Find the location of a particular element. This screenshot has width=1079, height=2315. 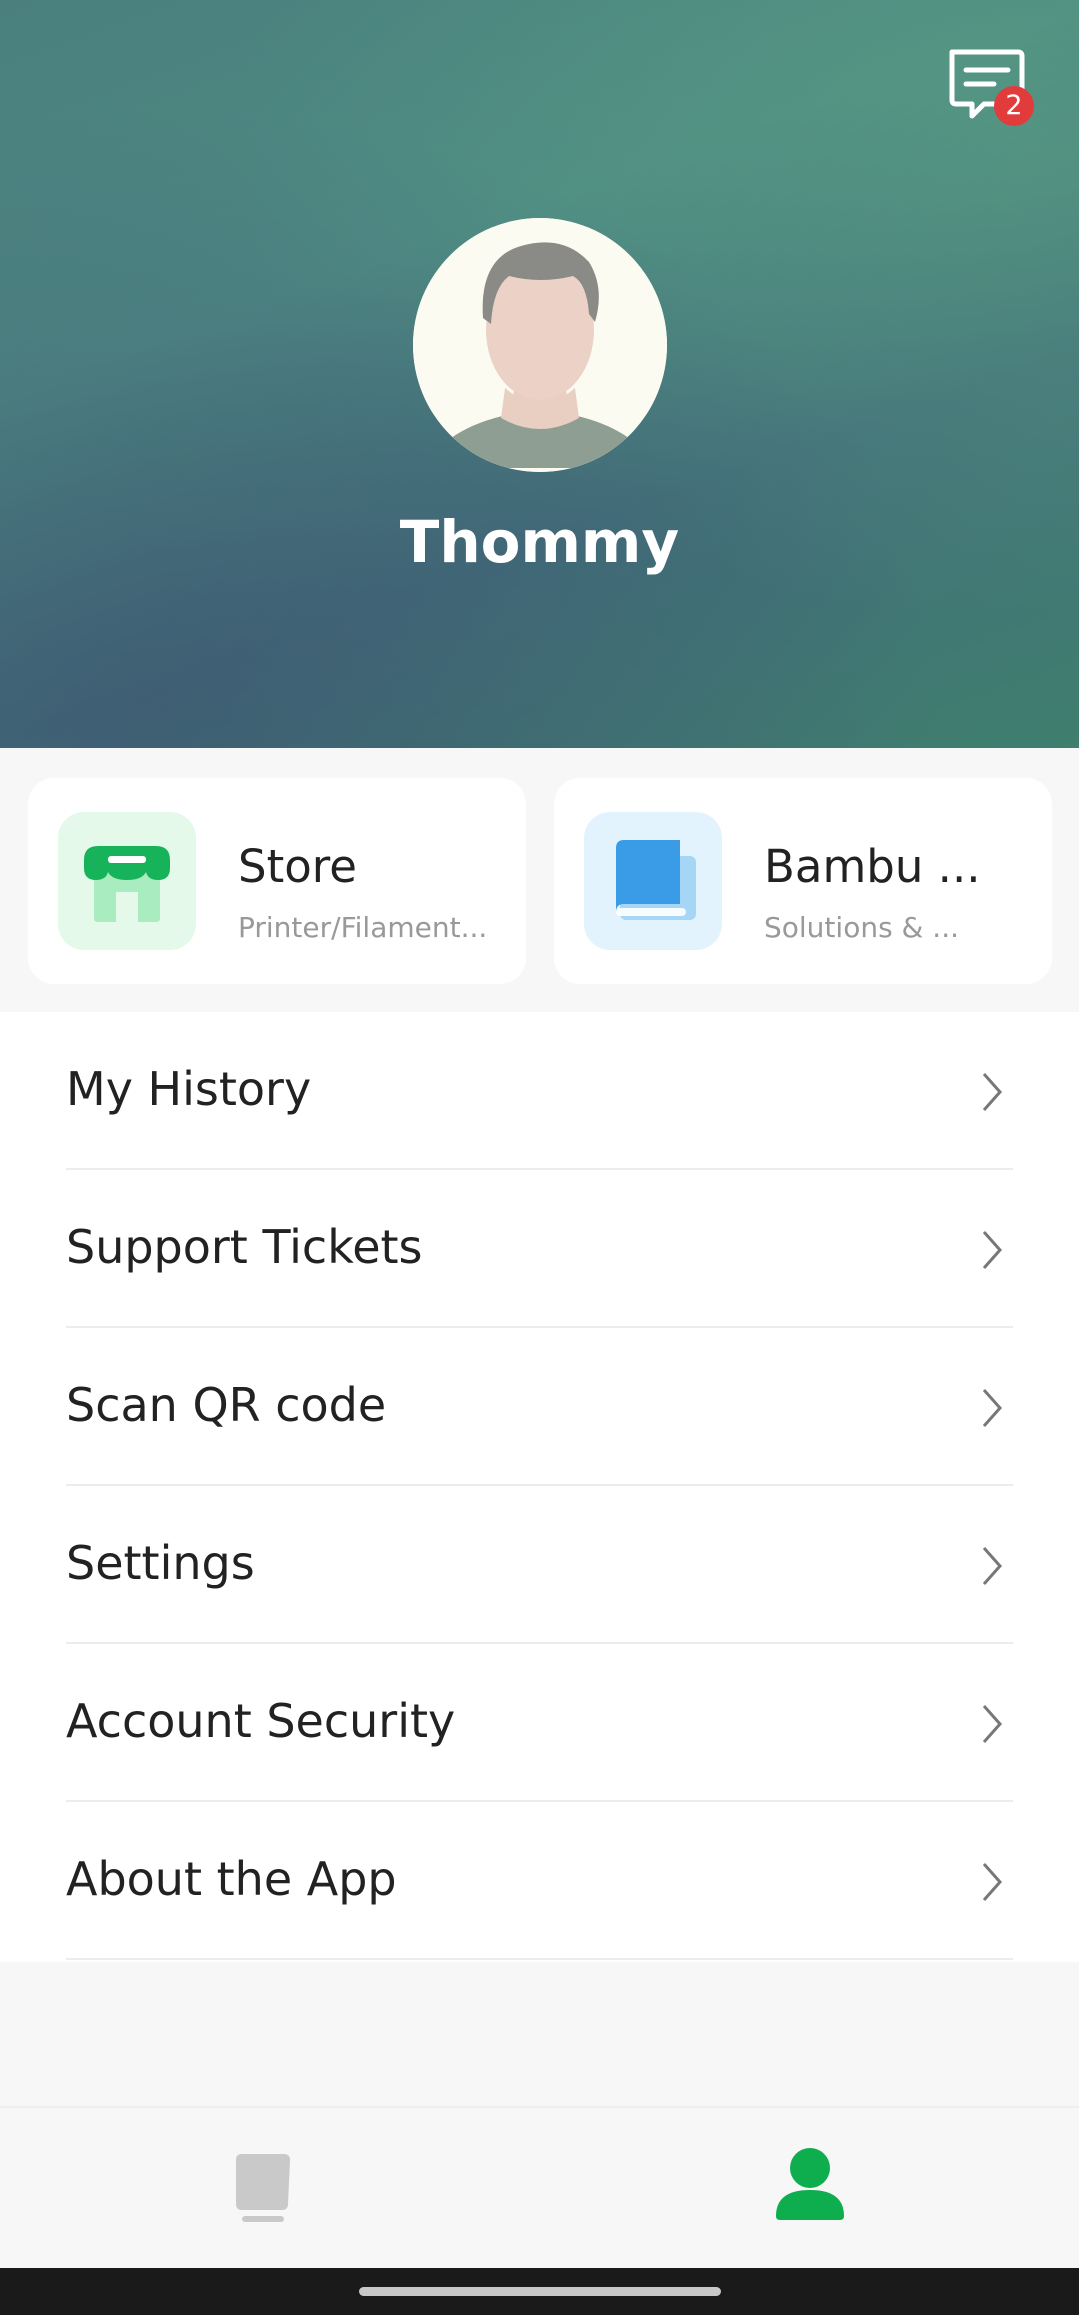

menu-item-label: About the App is located at coordinates (231, 1879).